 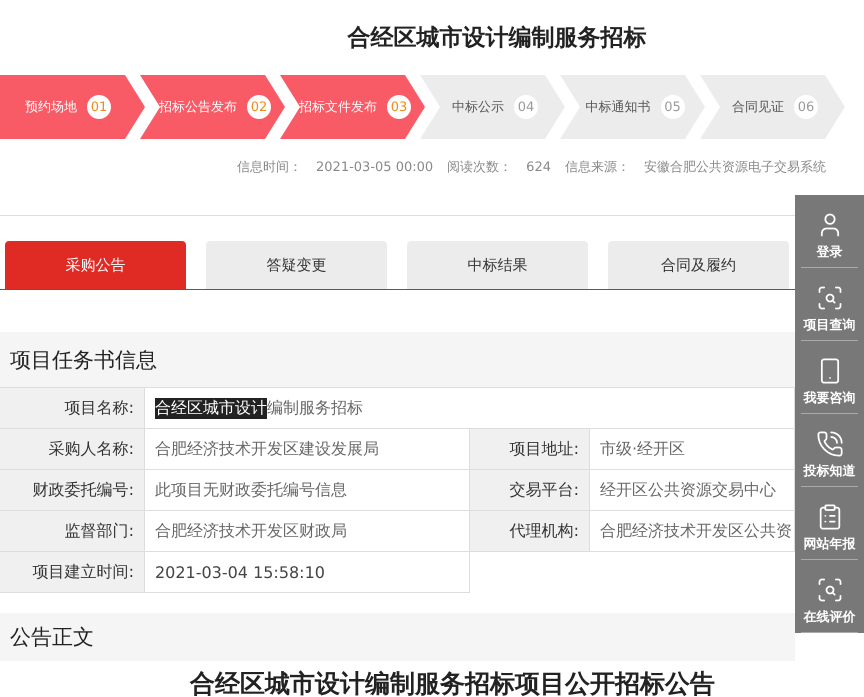 What do you see at coordinates (72, 490) in the screenshot?
I see `field-label: 财政委托编号:` at bounding box center [72, 490].